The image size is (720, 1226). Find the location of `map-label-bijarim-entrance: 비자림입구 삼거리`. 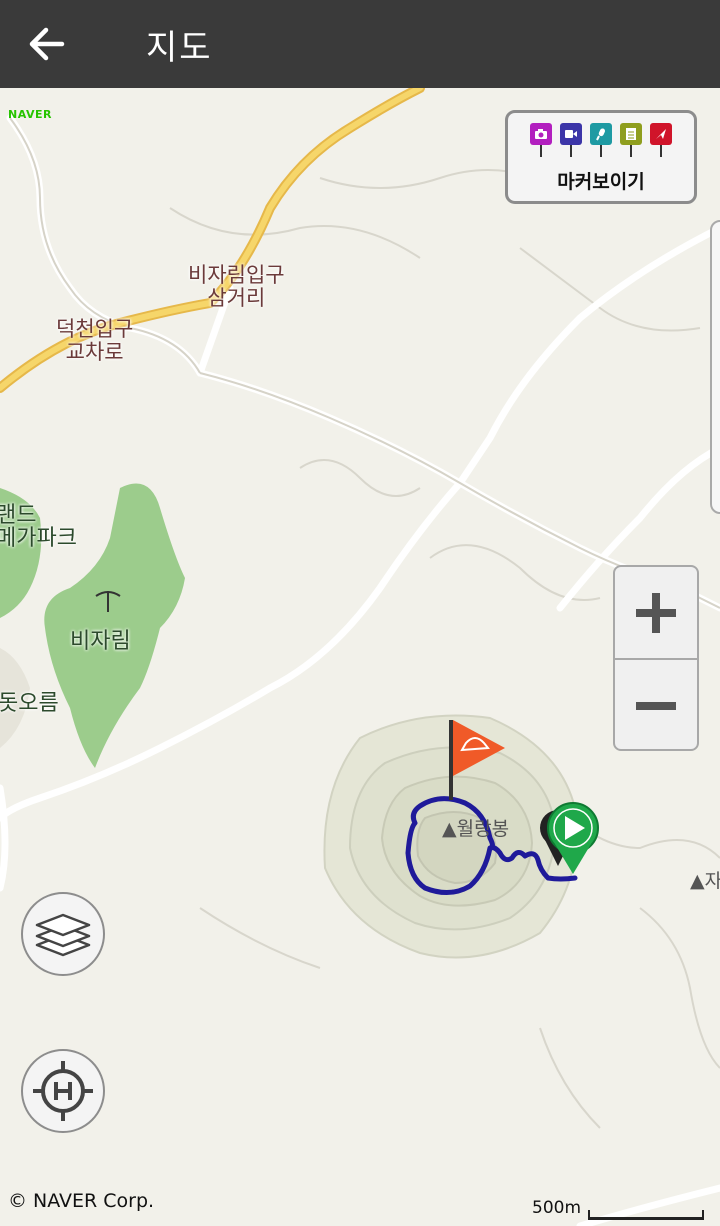

map-label-bijarim-entrance: 비자림입구 삼거리 is located at coordinates (236, 287).